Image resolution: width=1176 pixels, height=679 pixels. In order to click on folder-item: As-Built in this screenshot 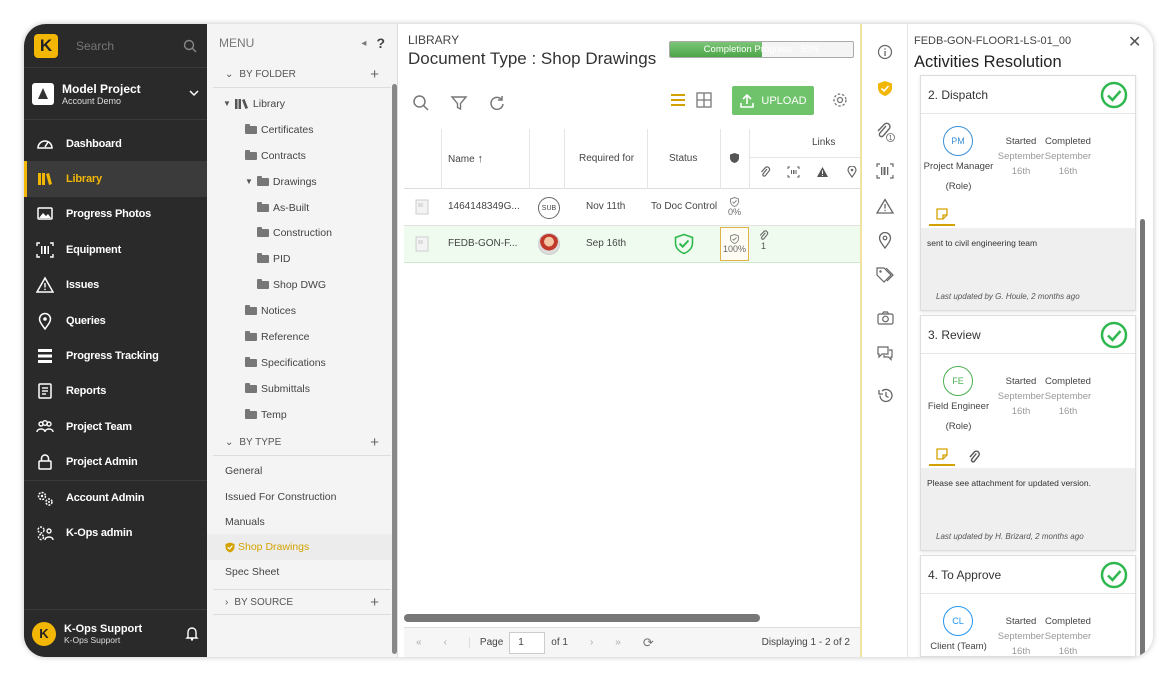, I will do `click(310, 208)`.